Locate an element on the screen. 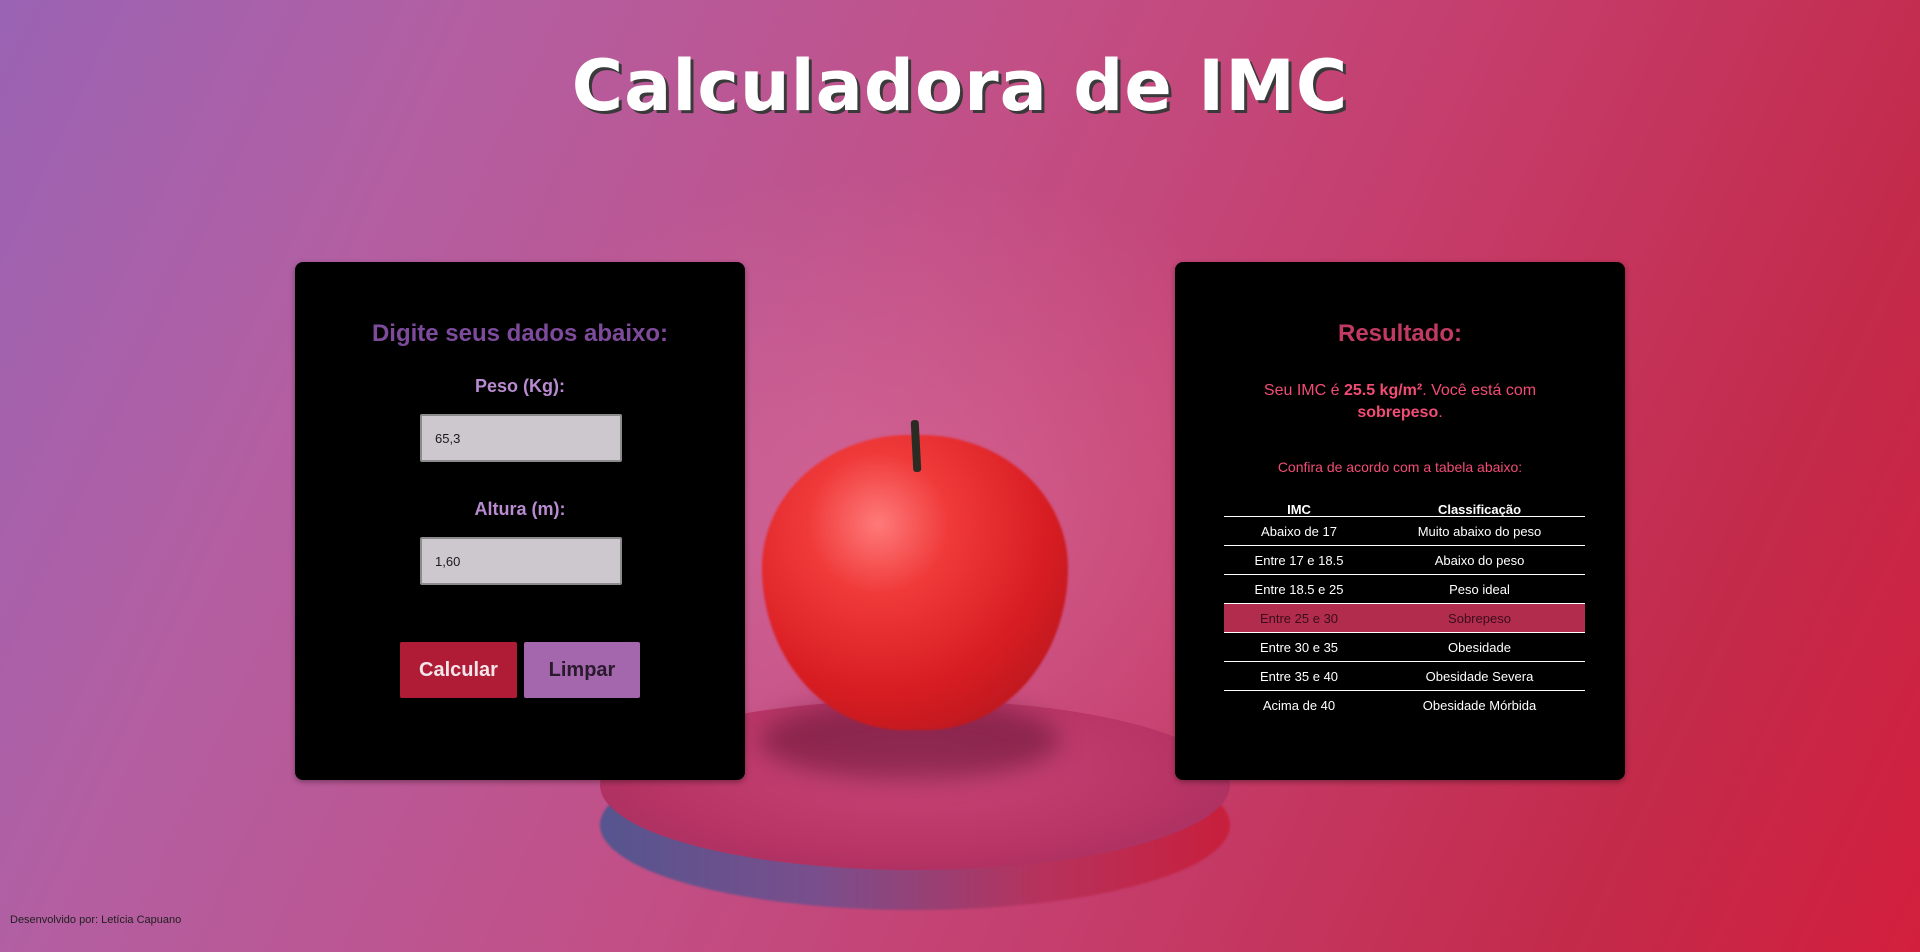  table-row-highlighted: Entre 25 e 30 Sobrepeso is located at coordinates (1404, 618).